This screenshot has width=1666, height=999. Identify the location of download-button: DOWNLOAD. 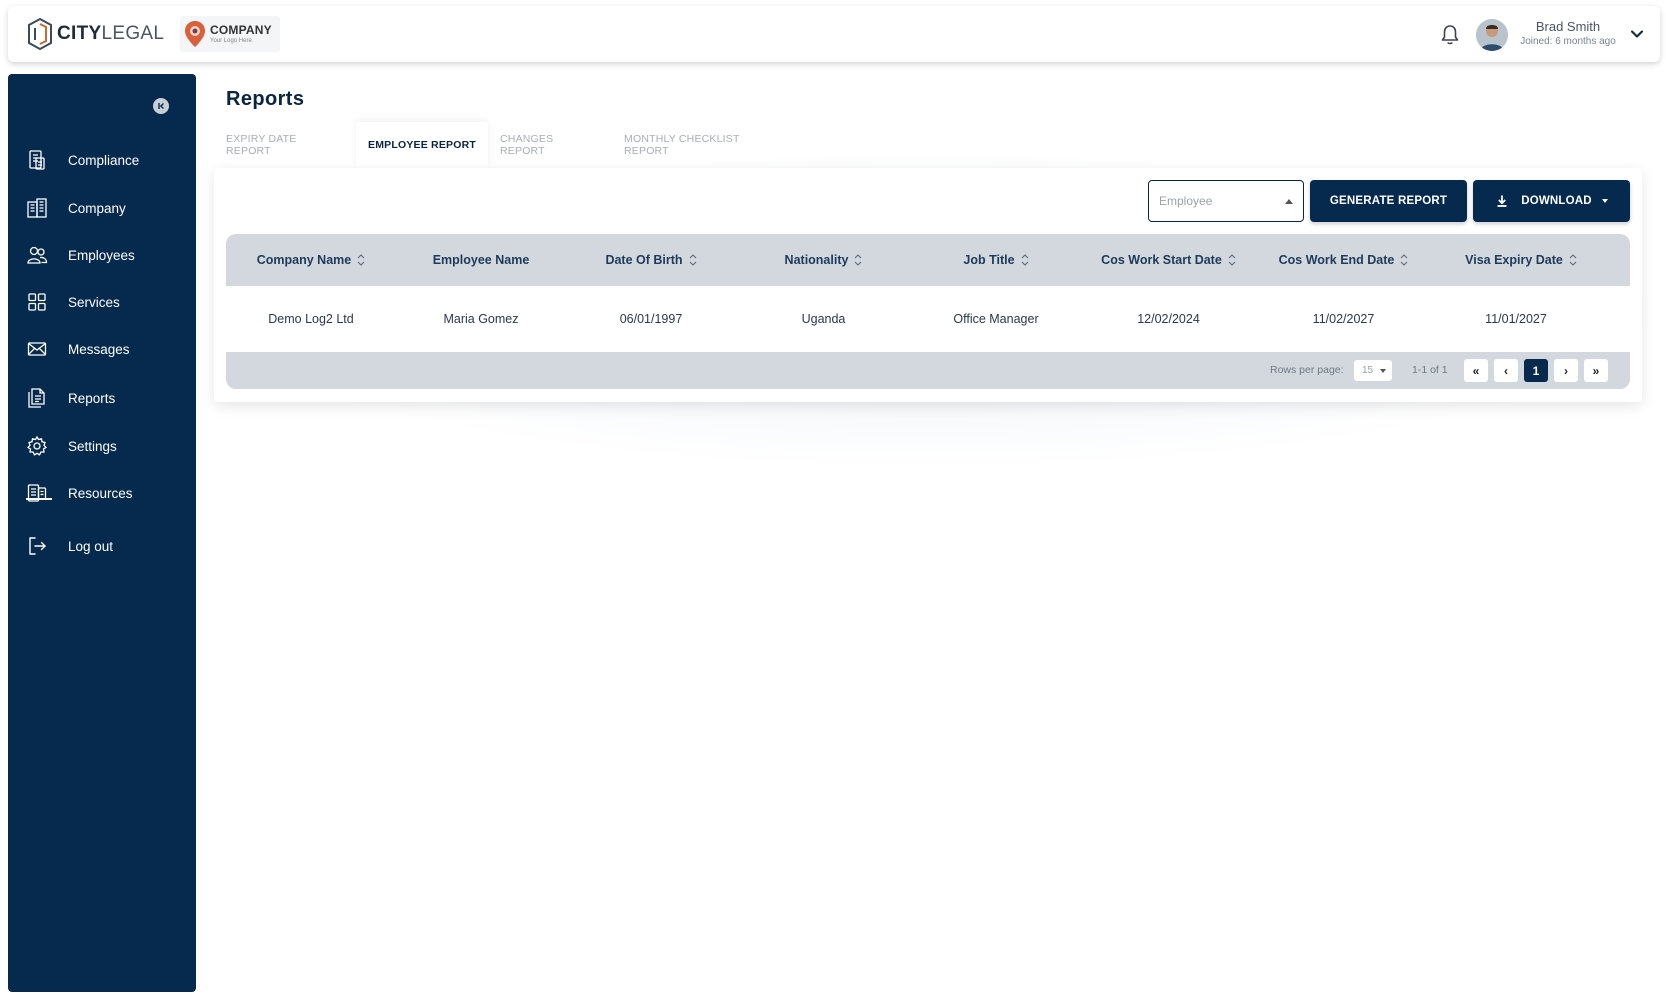
(1551, 201).